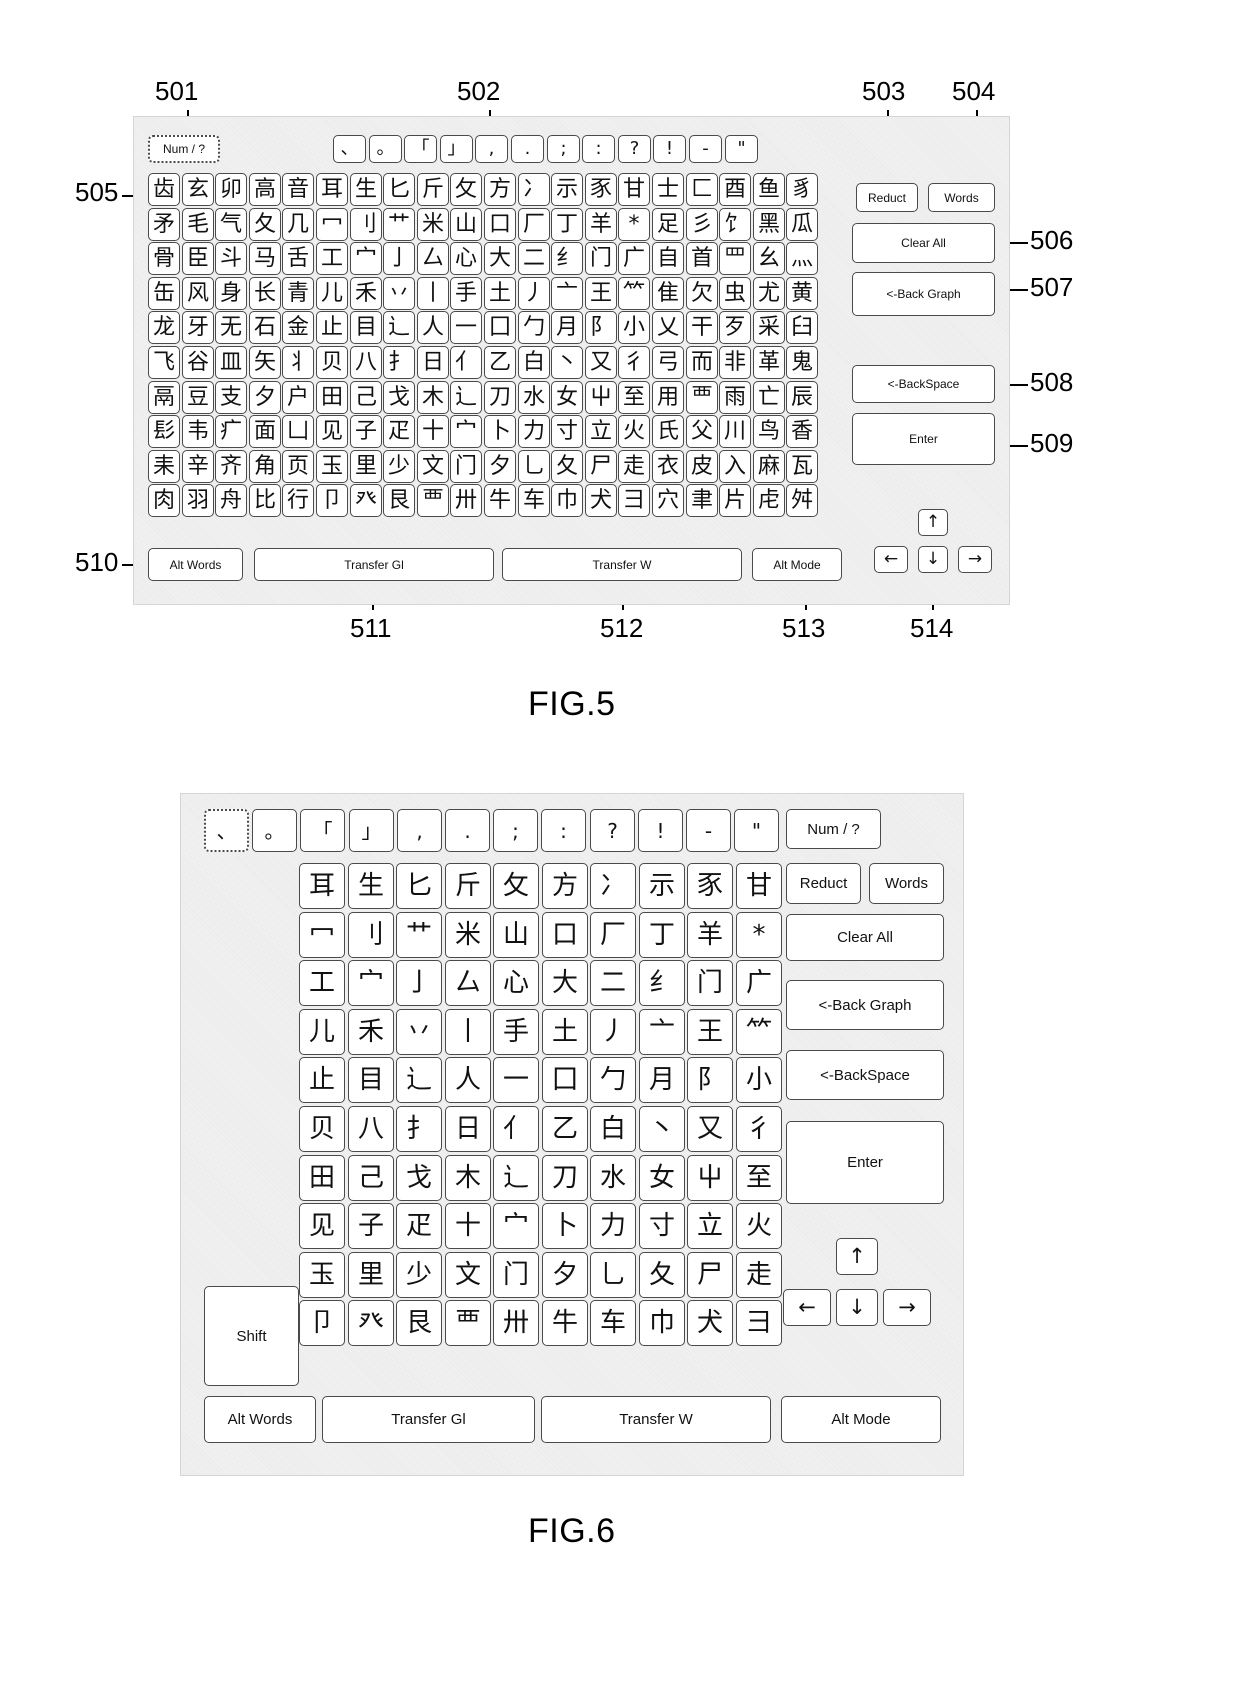 This screenshot has height=1704, width=1240. I want to click on punctuation-key-10: -, so click(705, 149).